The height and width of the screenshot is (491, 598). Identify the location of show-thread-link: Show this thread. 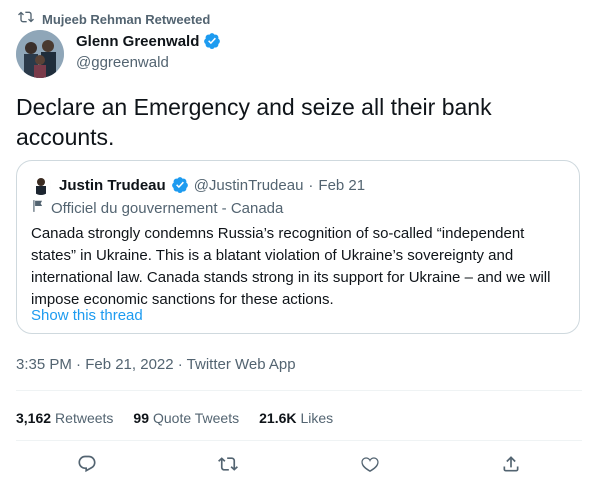
(87, 315).